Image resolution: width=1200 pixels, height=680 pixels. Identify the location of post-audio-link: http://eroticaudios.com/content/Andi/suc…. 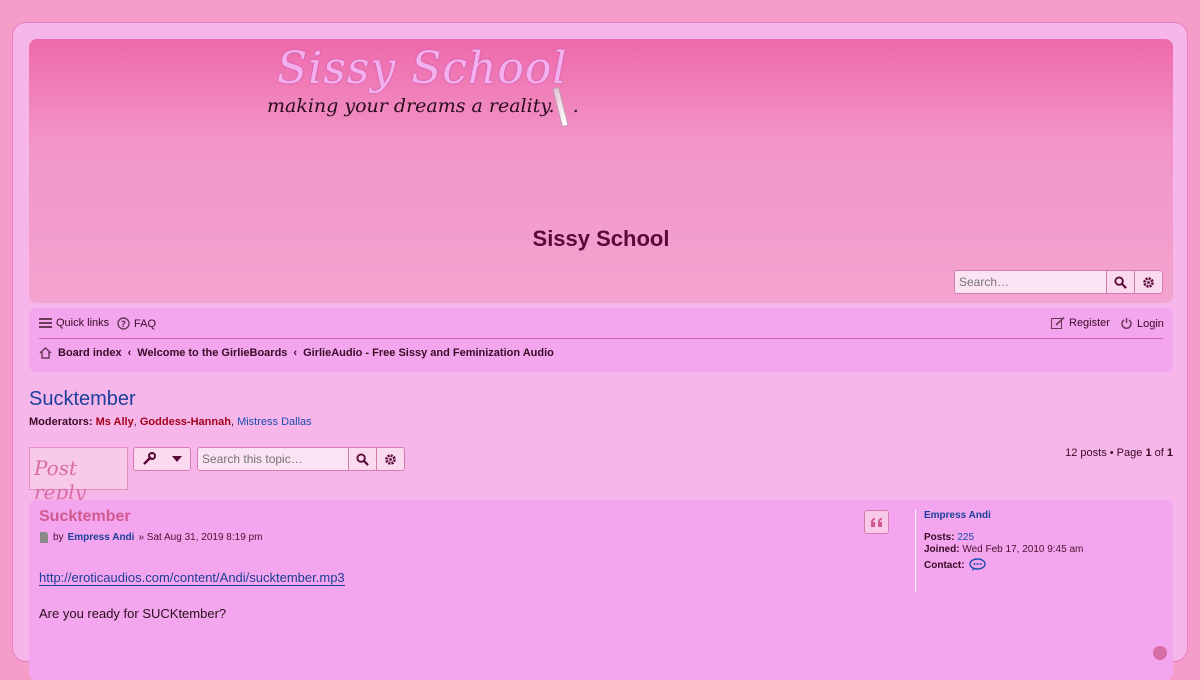
(192, 578).